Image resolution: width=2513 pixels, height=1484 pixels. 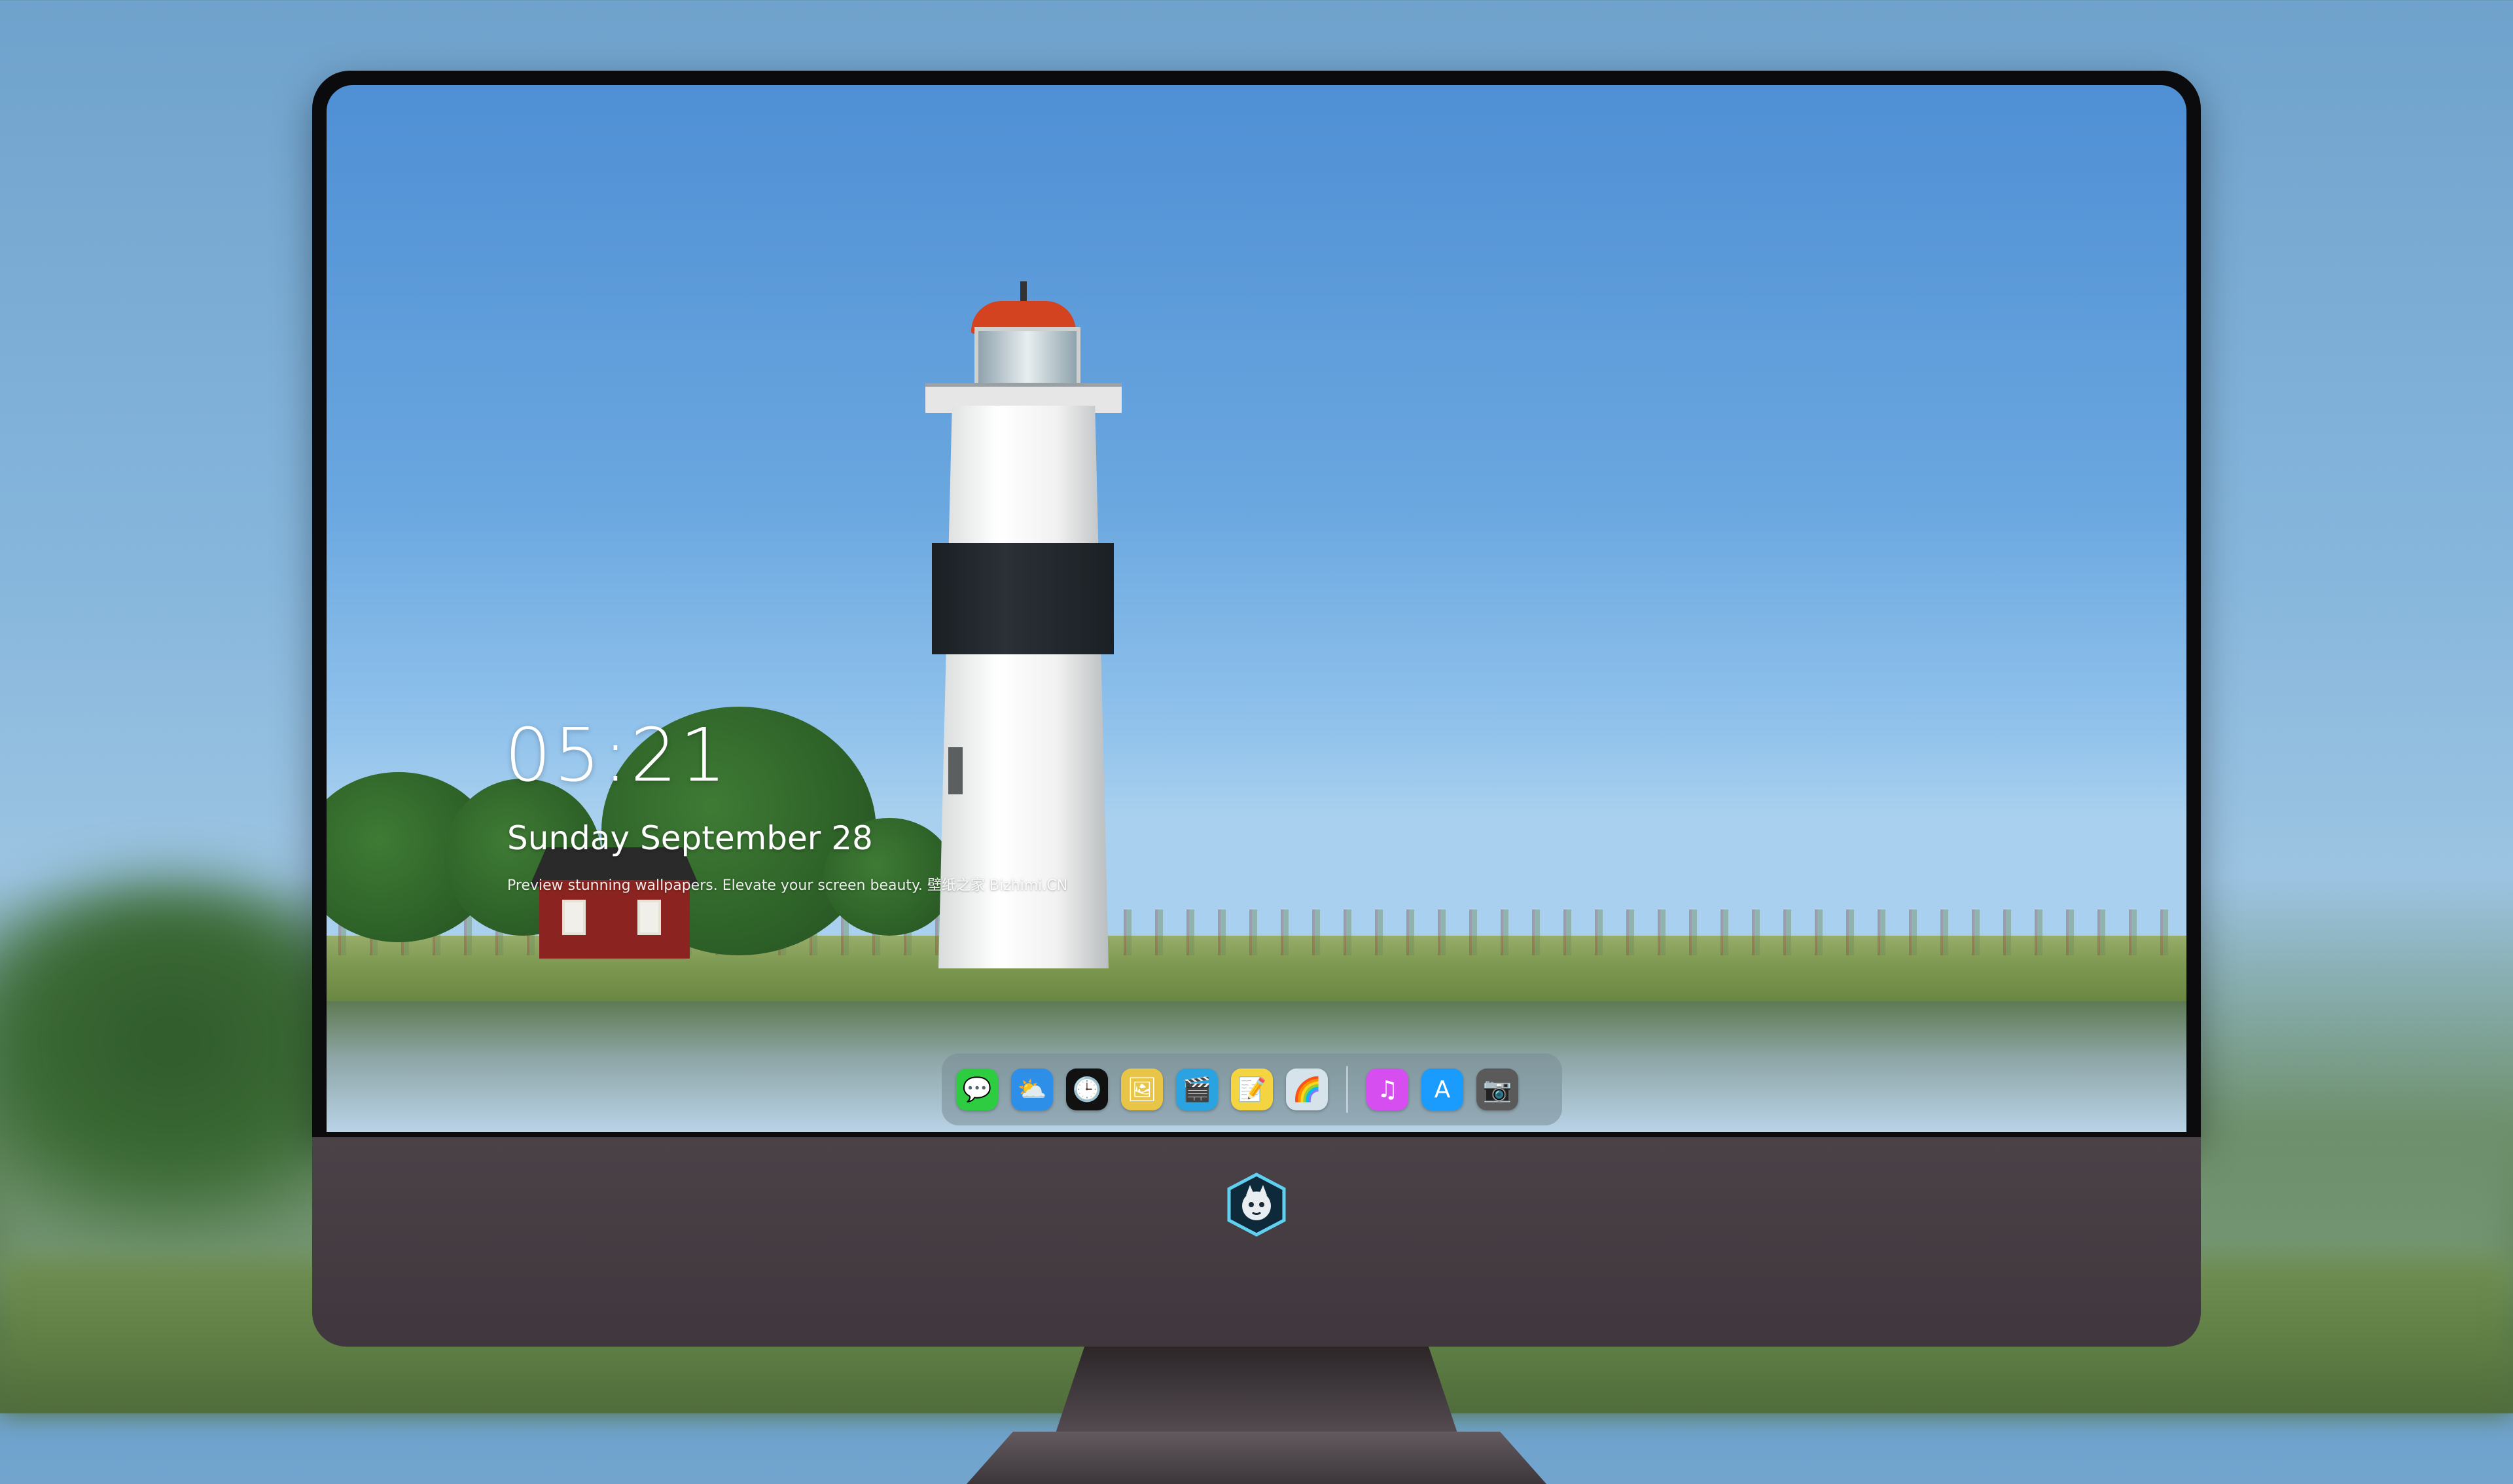 I want to click on final-cut-icon: 🎬, so click(x=1197, y=1089).